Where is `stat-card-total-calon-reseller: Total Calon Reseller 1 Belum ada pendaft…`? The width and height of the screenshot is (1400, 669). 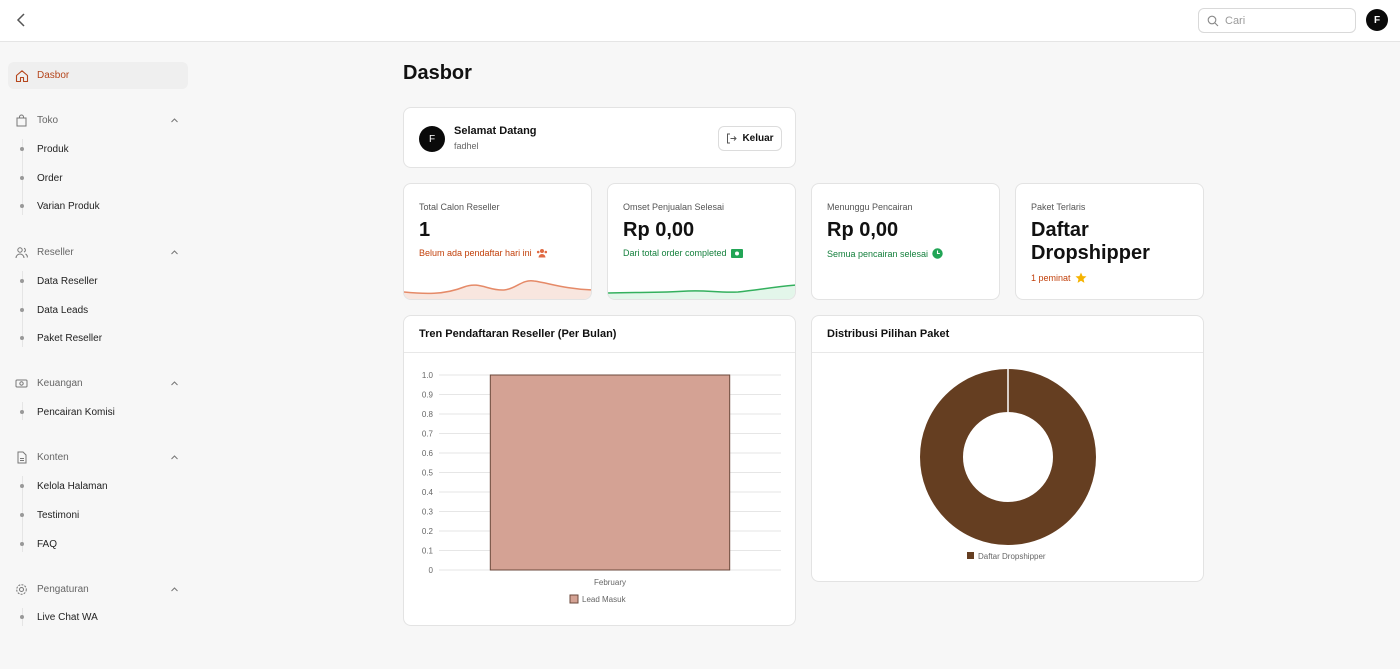 stat-card-total-calon-reseller: Total Calon Reseller 1 Belum ada pendaft… is located at coordinates (497, 241).